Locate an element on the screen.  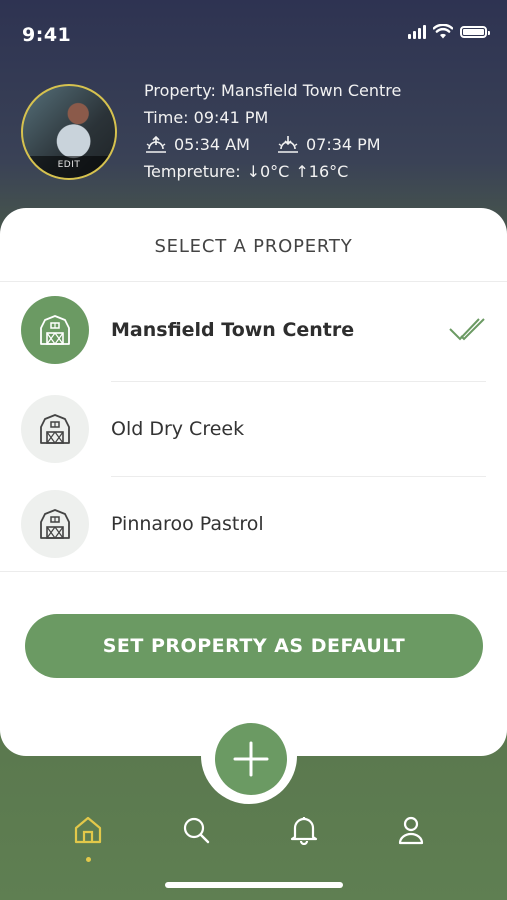
temperature-line: Tempreture: ↓0°C ↑16°C is located at coordinates (272, 171).